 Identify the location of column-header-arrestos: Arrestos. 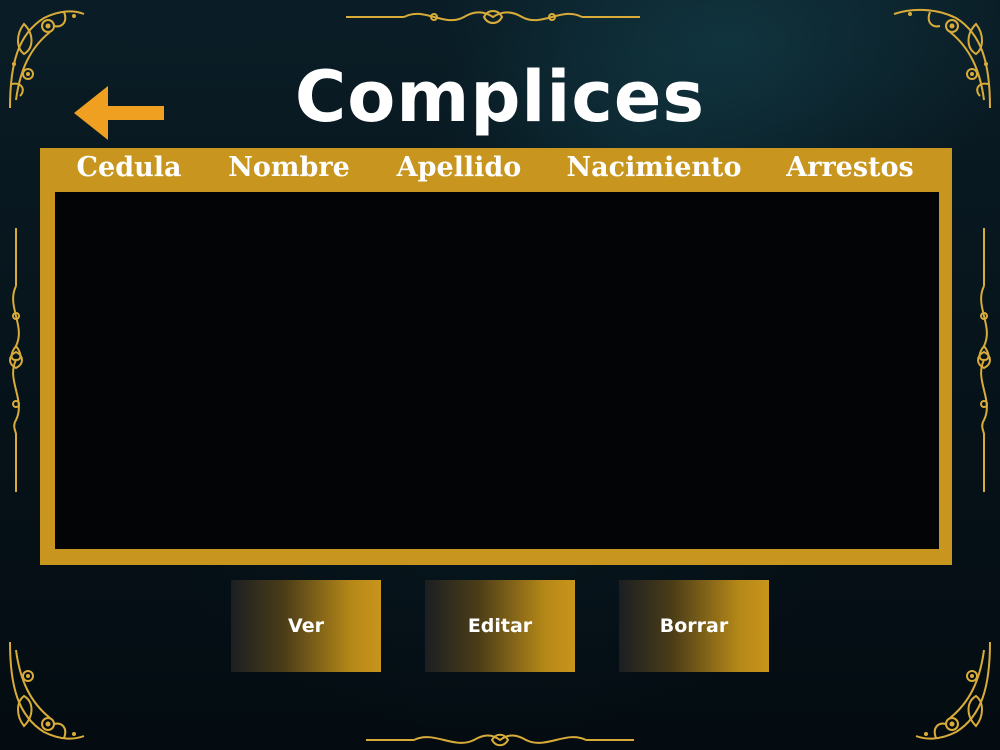
(850, 169).